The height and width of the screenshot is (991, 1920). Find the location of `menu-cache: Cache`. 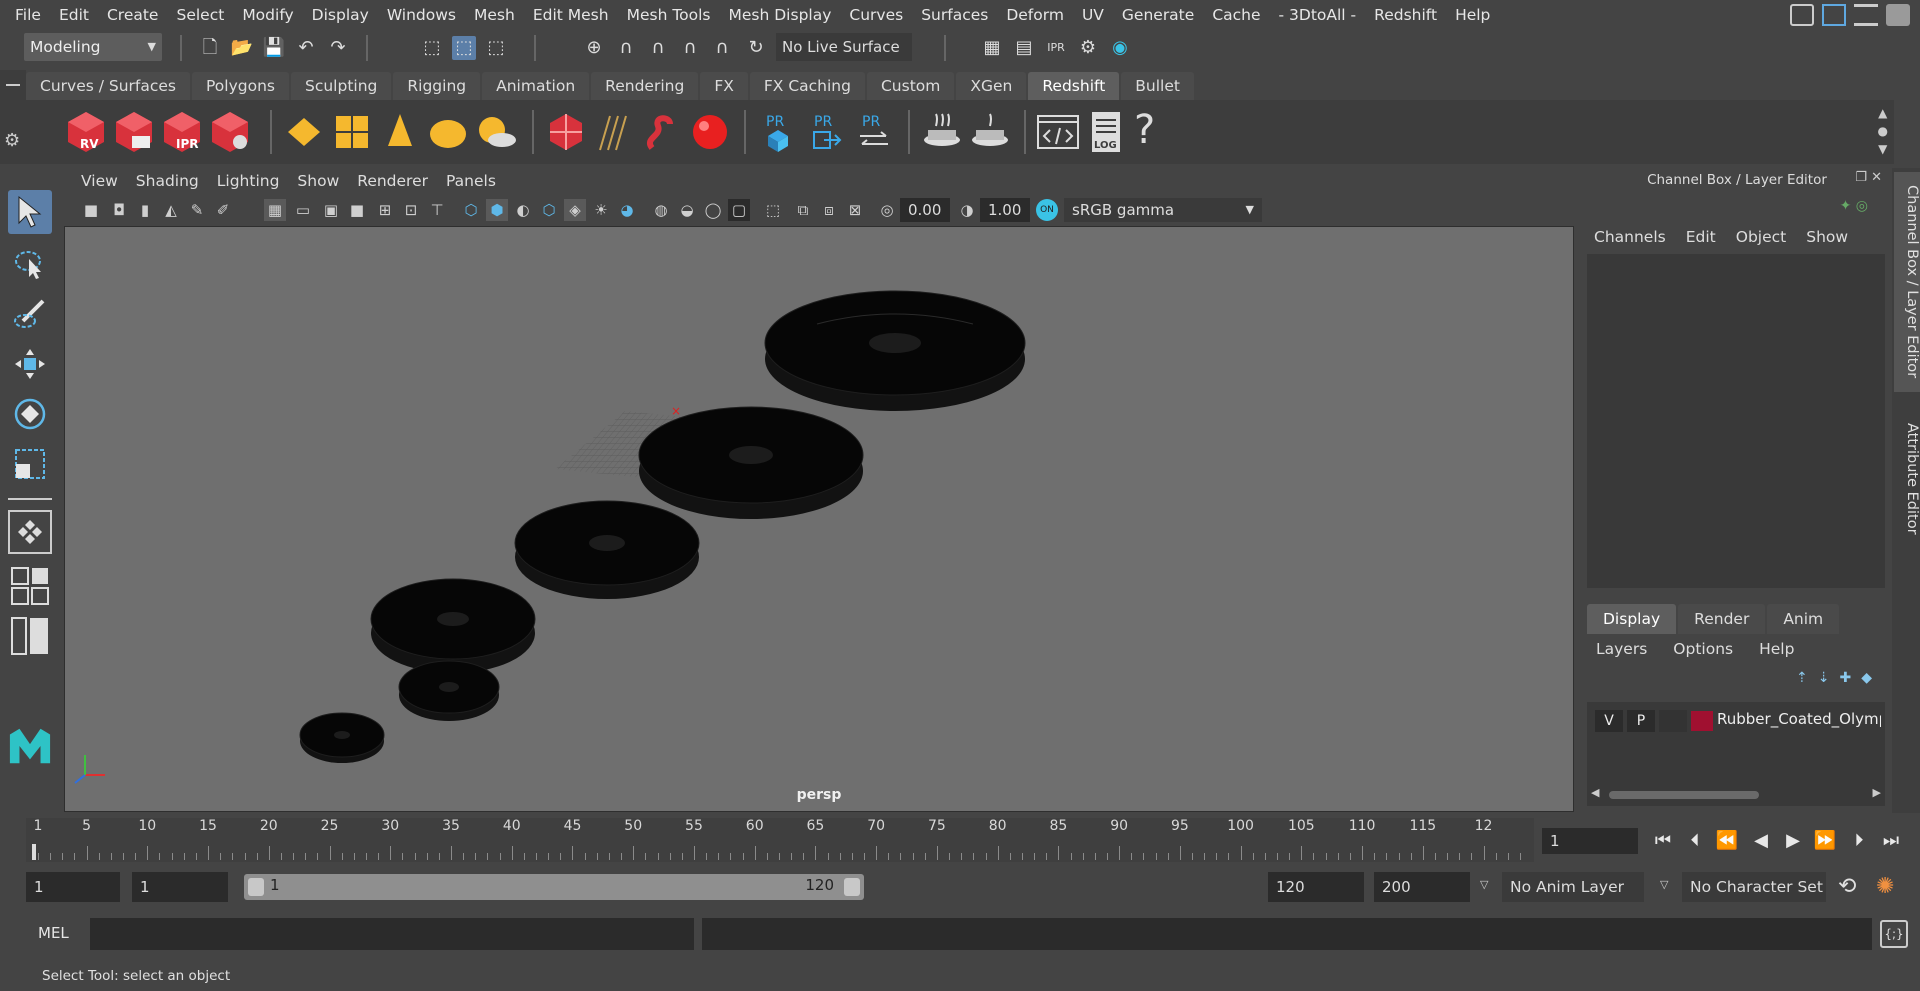

menu-cache: Cache is located at coordinates (1236, 15).